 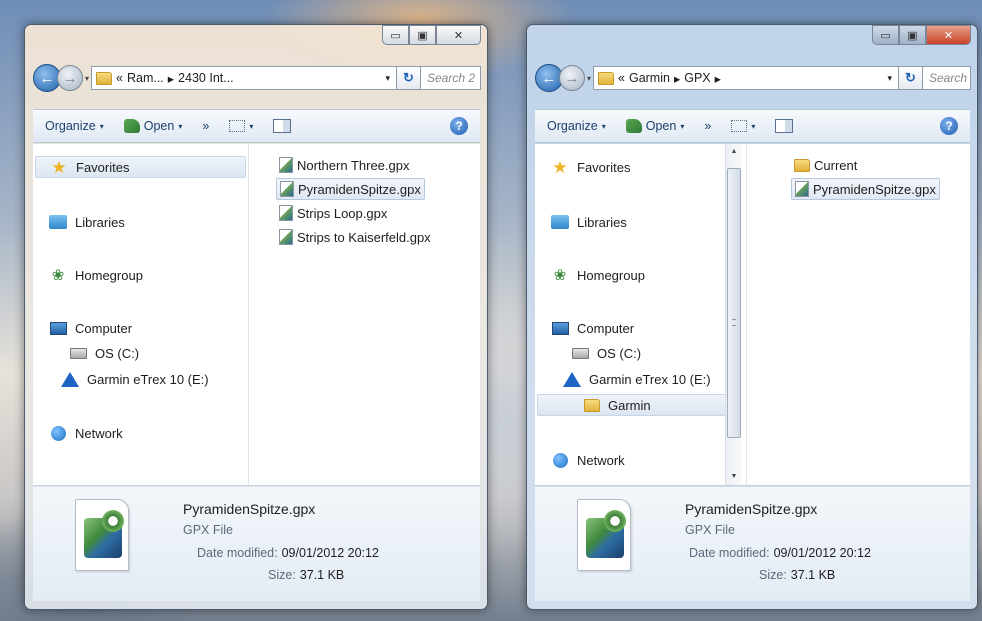 What do you see at coordinates (344, 165) in the screenshot?
I see `file-item: Northern Three.gpx` at bounding box center [344, 165].